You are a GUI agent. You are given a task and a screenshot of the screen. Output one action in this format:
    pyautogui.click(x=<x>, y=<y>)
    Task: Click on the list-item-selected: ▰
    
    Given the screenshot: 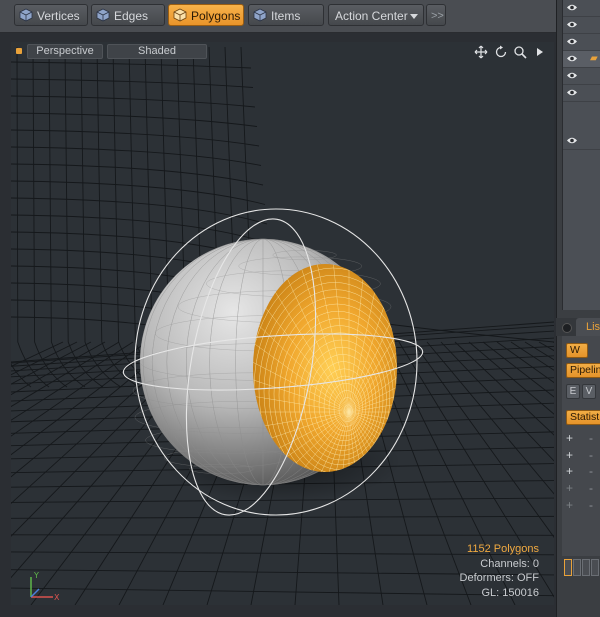 What is the action you would take?
    pyautogui.click(x=581, y=59)
    